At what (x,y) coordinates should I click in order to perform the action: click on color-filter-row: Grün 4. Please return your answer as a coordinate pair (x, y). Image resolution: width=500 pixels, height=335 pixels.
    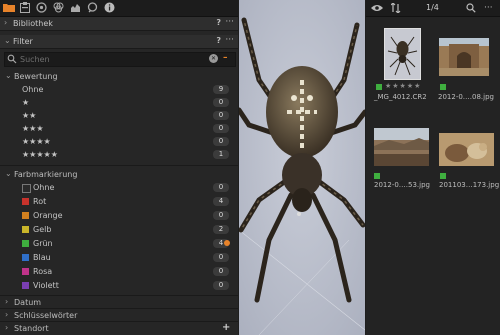
    Looking at the image, I should click on (119, 244).